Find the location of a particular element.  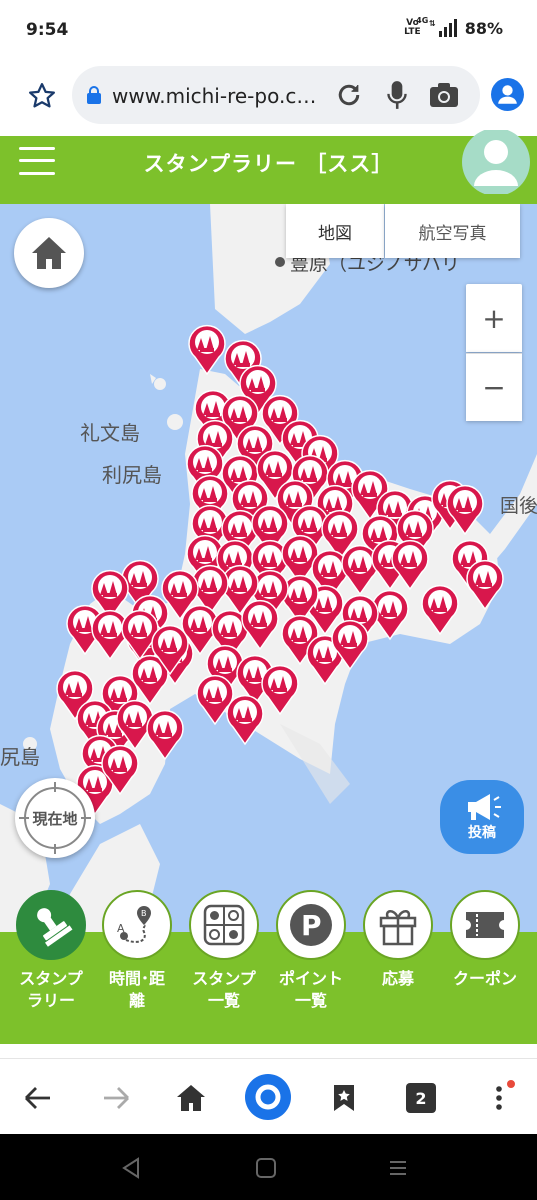

map-label-okushiri: 尻島 is located at coordinates (20, 757).